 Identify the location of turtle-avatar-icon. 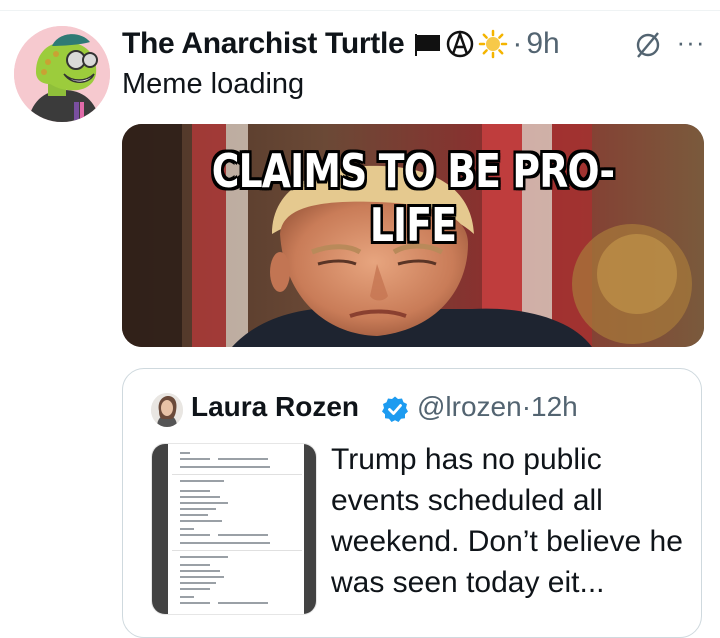
(62, 74).